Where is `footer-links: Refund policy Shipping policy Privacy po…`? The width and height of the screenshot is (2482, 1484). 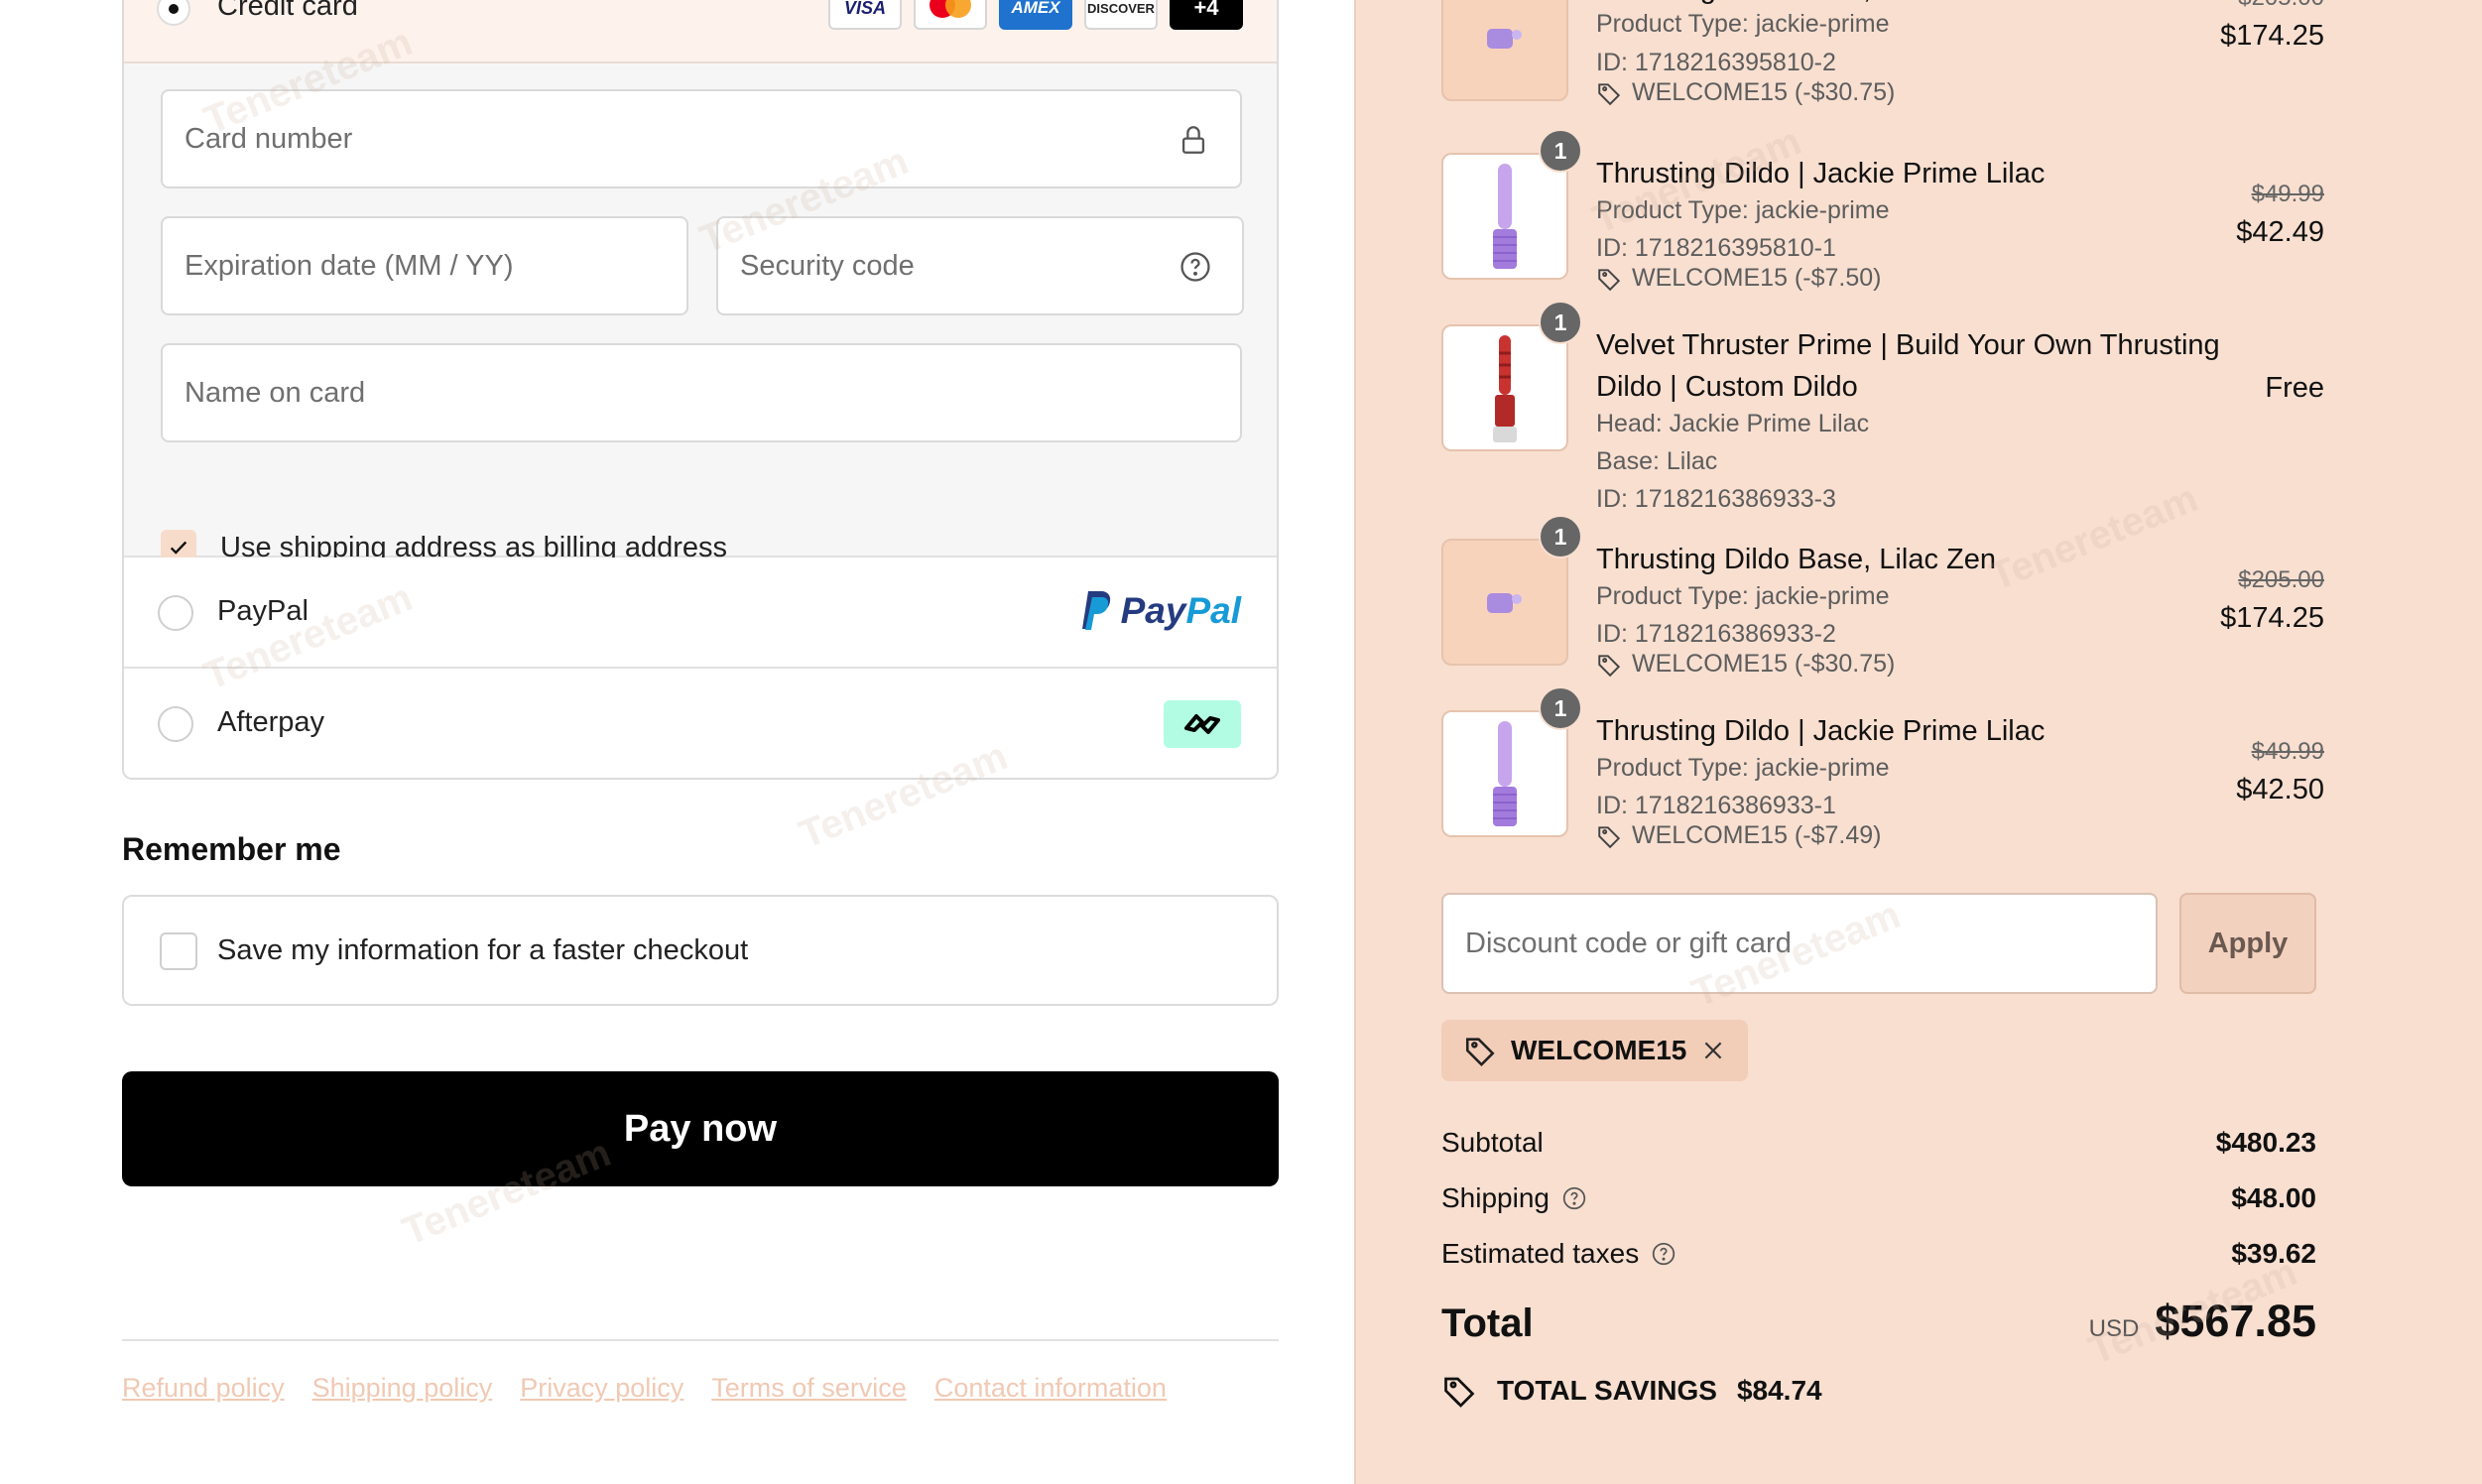 footer-links: Refund policy Shipping policy Privacy po… is located at coordinates (644, 1388).